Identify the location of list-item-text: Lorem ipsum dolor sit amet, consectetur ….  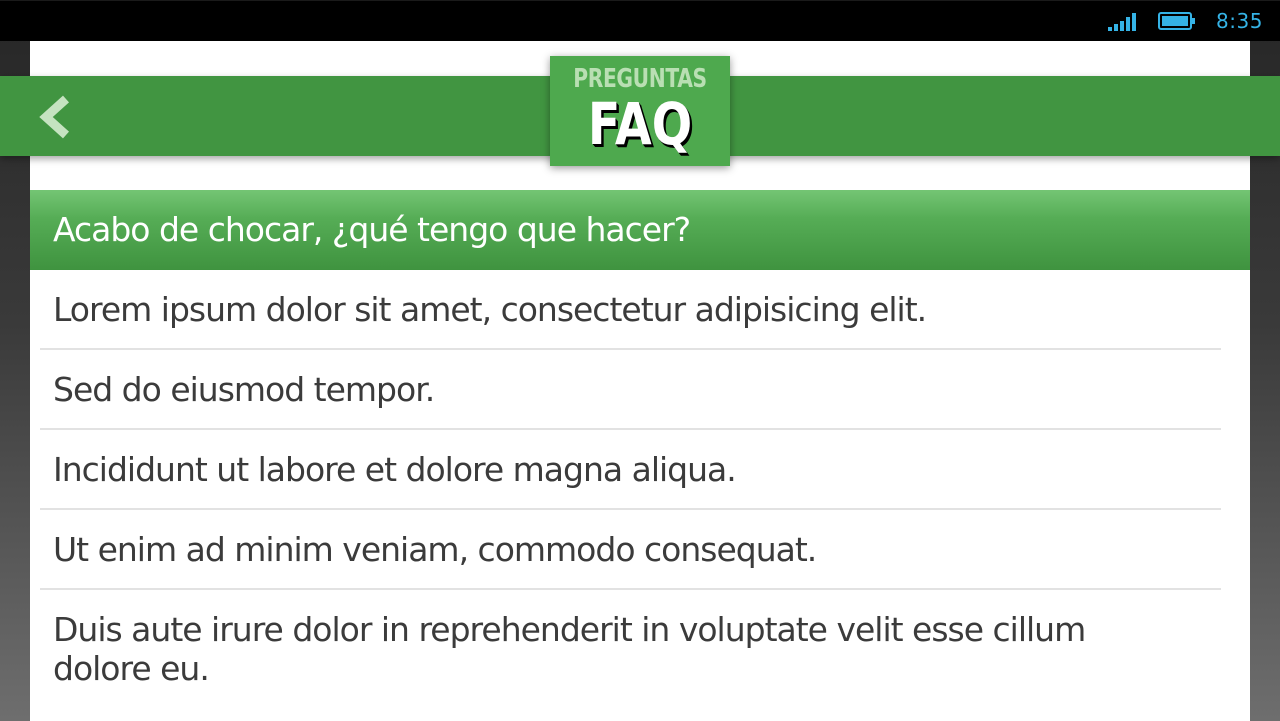
(490, 309).